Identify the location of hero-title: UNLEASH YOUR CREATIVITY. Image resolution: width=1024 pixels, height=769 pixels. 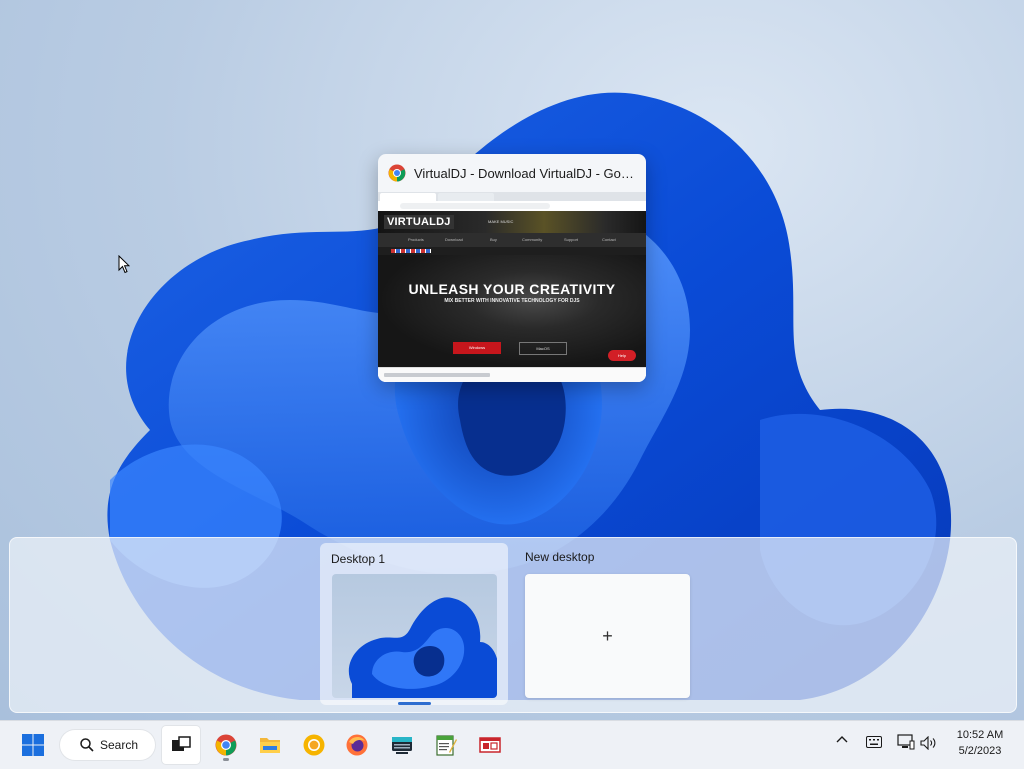
(512, 289).